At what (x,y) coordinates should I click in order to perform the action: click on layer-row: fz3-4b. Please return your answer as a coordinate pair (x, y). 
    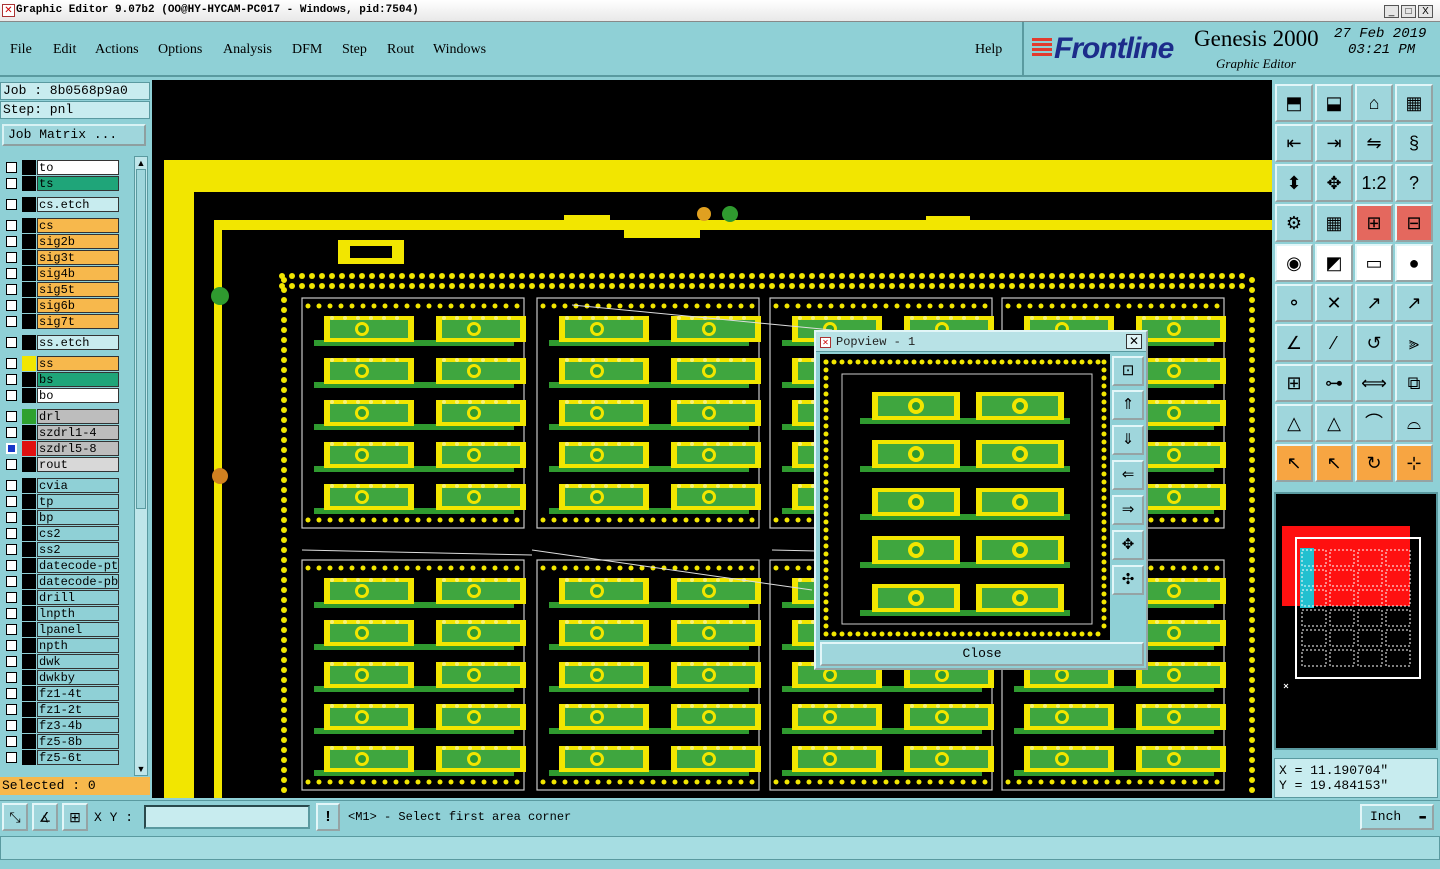
    Looking at the image, I should click on (62, 725).